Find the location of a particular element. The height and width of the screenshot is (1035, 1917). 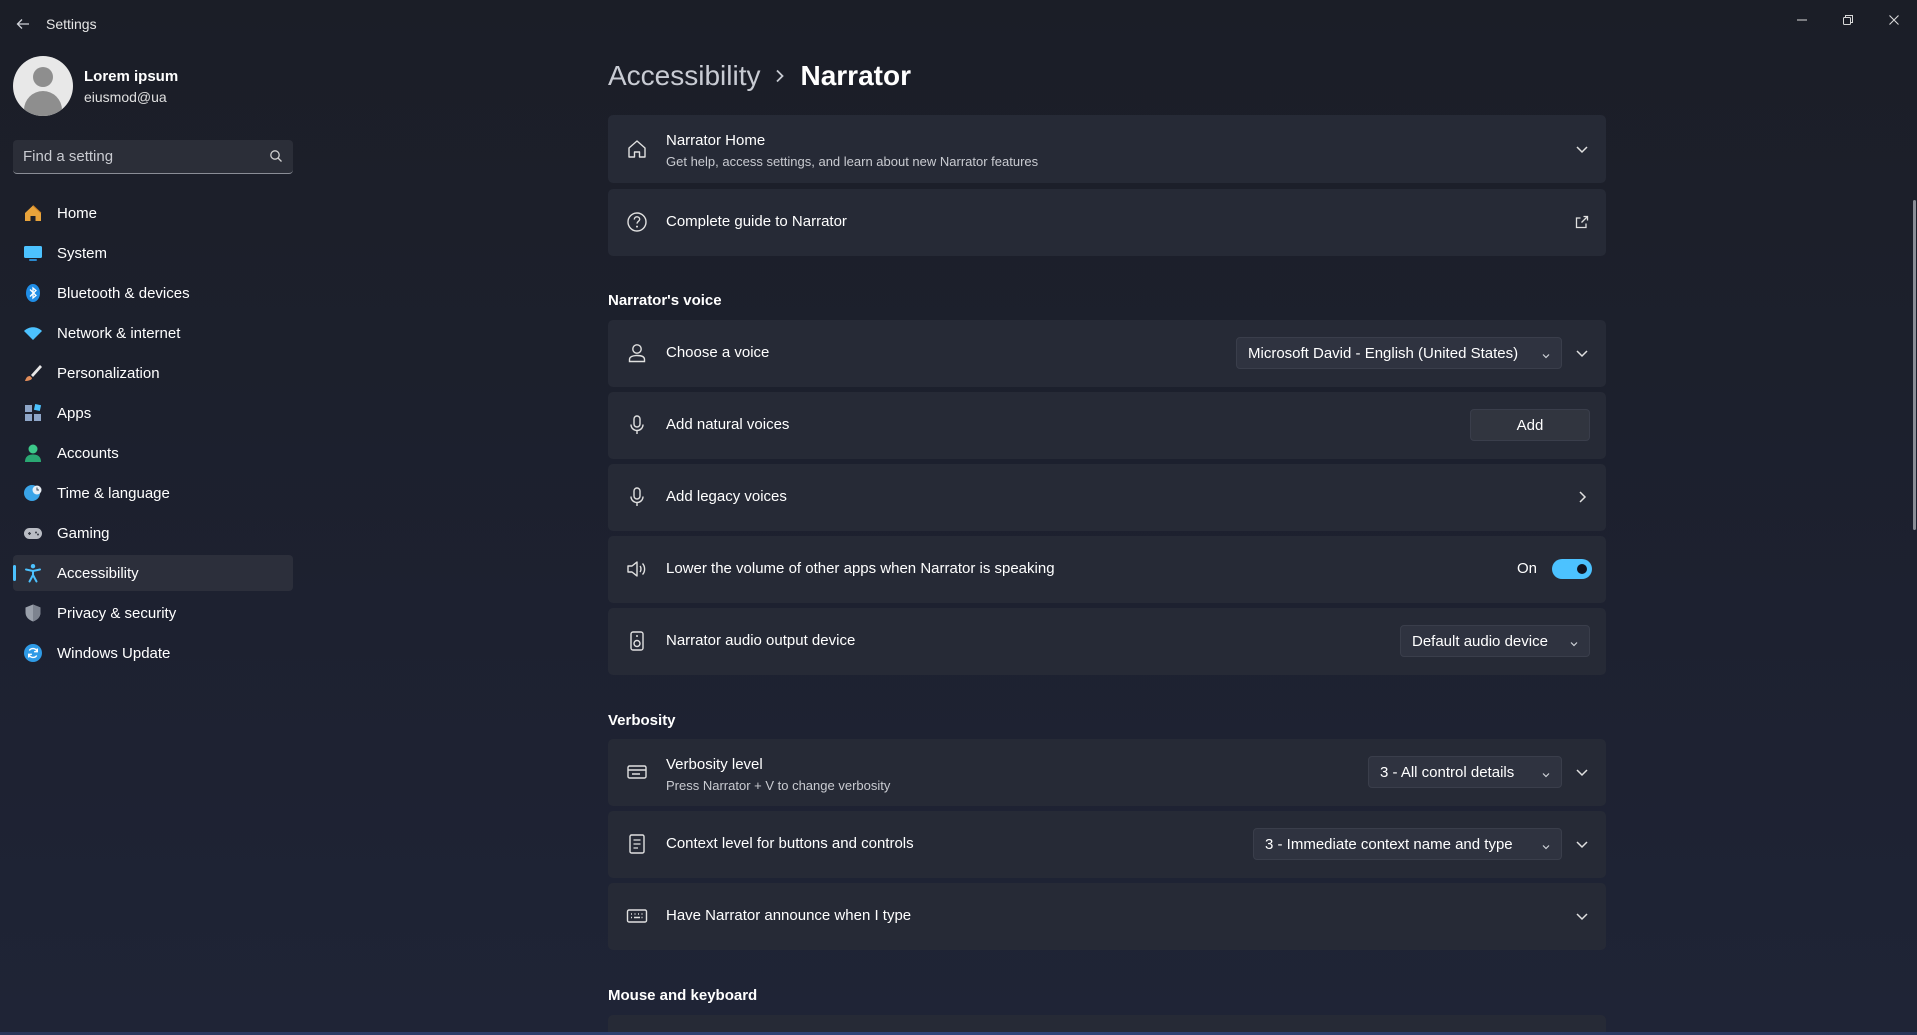

card-subtitle: Press Narrator + V to change verbosity is located at coordinates (778, 785).